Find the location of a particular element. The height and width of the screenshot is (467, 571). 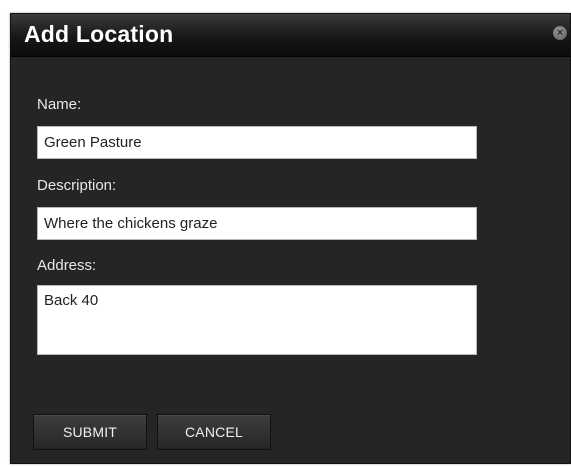

close-icon: × is located at coordinates (560, 33).